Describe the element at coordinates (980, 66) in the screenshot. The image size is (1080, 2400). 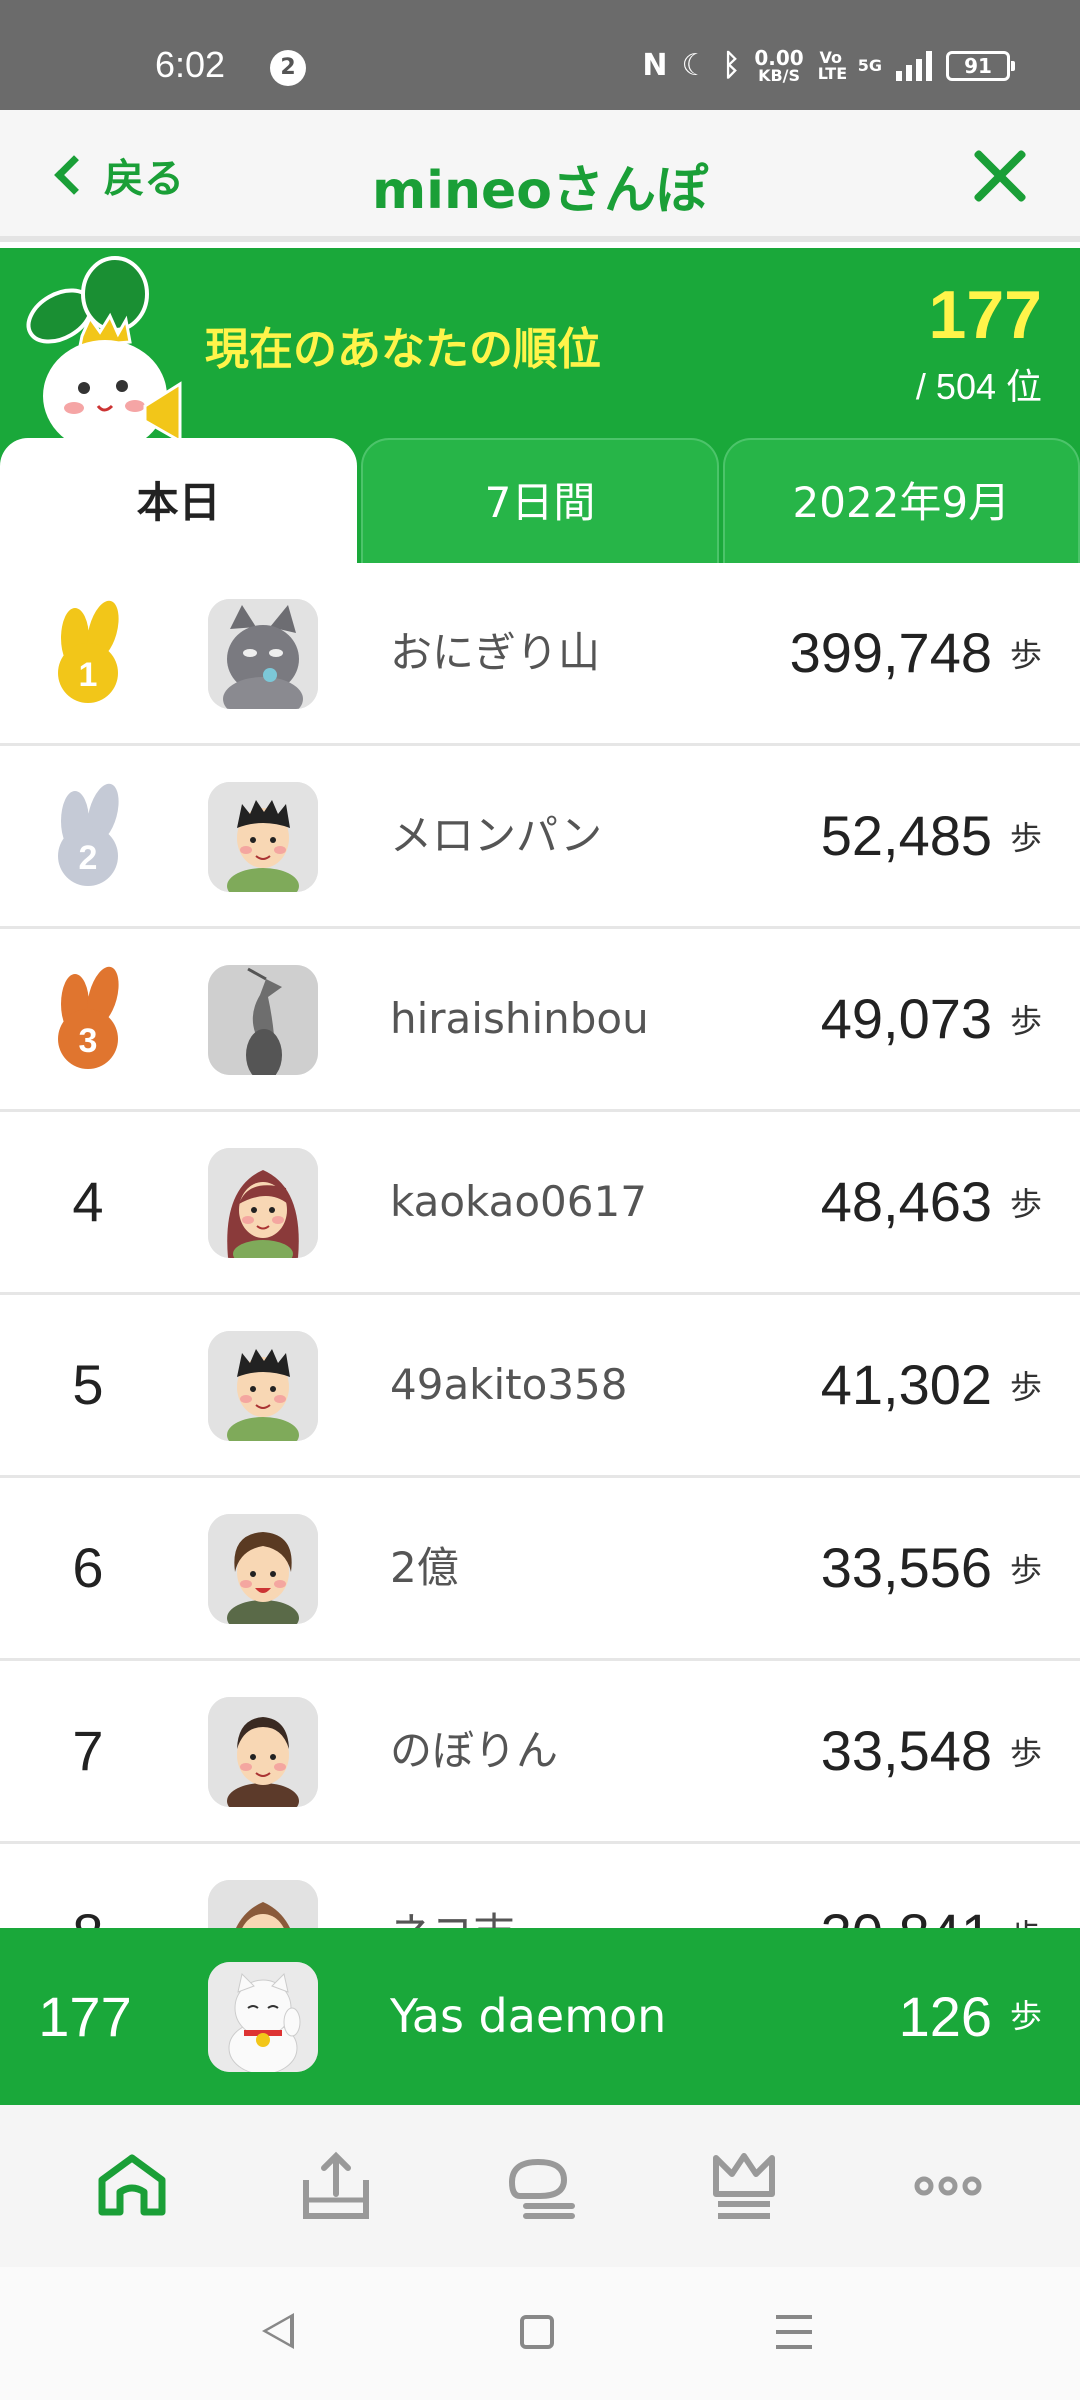
I see `battery-icon: 91` at that location.